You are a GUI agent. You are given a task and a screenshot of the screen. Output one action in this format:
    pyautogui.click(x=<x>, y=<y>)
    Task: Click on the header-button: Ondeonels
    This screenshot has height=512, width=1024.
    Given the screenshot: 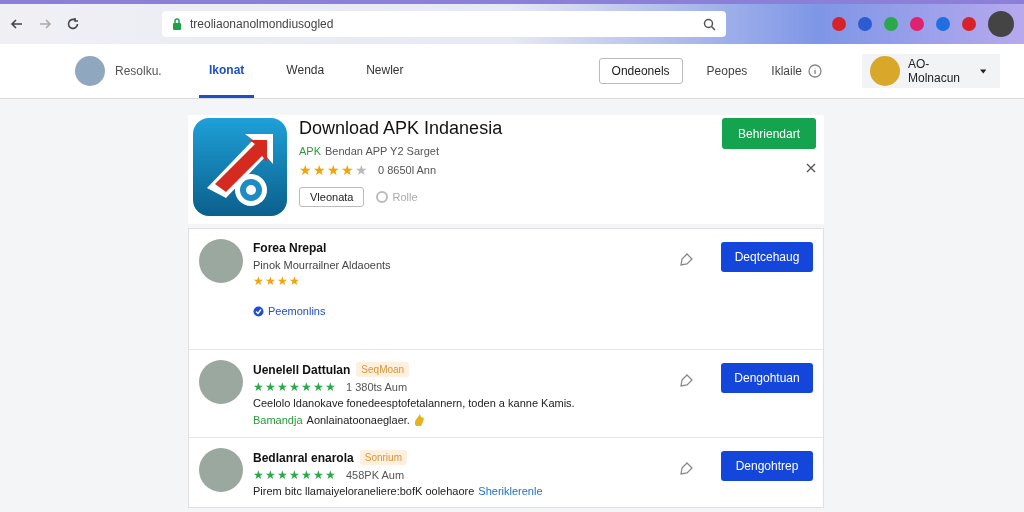 What is the action you would take?
    pyautogui.click(x=640, y=71)
    